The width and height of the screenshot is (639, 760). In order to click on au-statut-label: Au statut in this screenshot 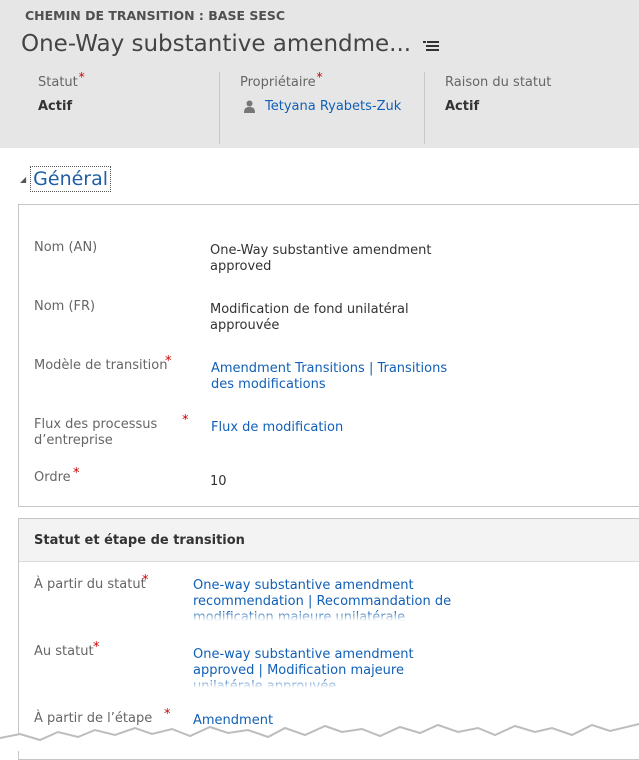, I will do `click(64, 651)`.